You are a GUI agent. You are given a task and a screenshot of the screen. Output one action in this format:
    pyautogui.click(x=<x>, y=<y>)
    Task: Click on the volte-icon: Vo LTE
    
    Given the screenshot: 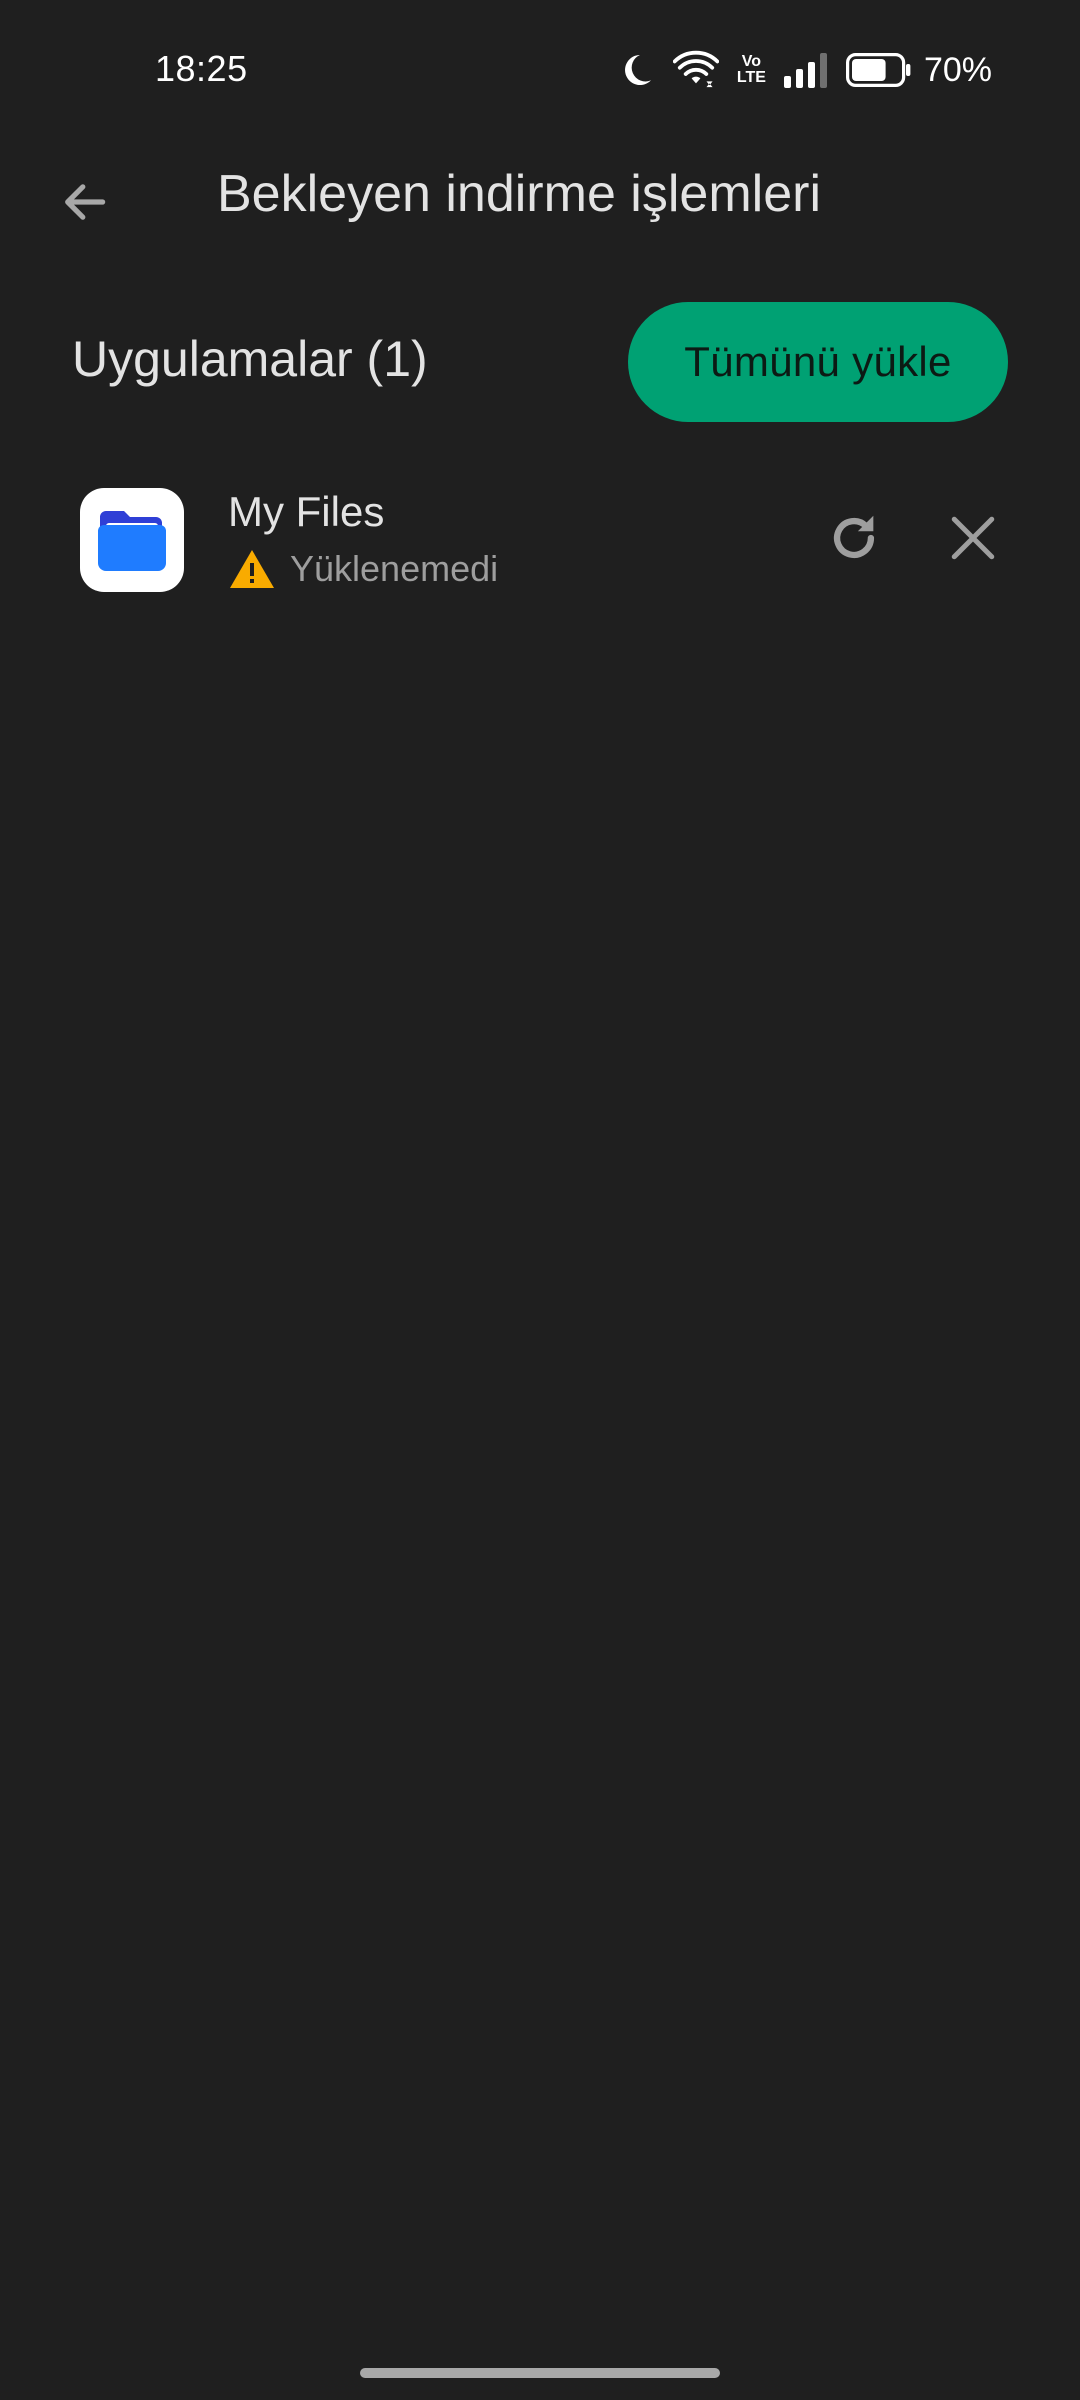 What is the action you would take?
    pyautogui.click(x=751, y=70)
    